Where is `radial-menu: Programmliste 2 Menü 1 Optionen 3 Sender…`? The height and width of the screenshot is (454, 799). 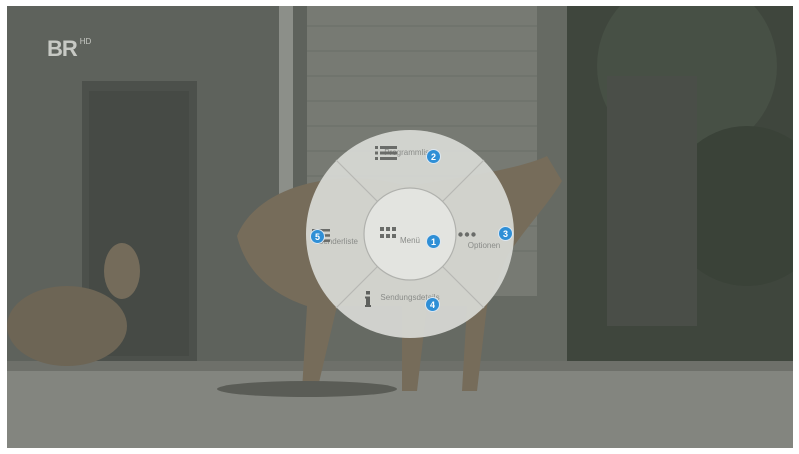
radial-menu: Programmliste 2 Menü 1 Optionen 3 Sender… is located at coordinates (410, 234).